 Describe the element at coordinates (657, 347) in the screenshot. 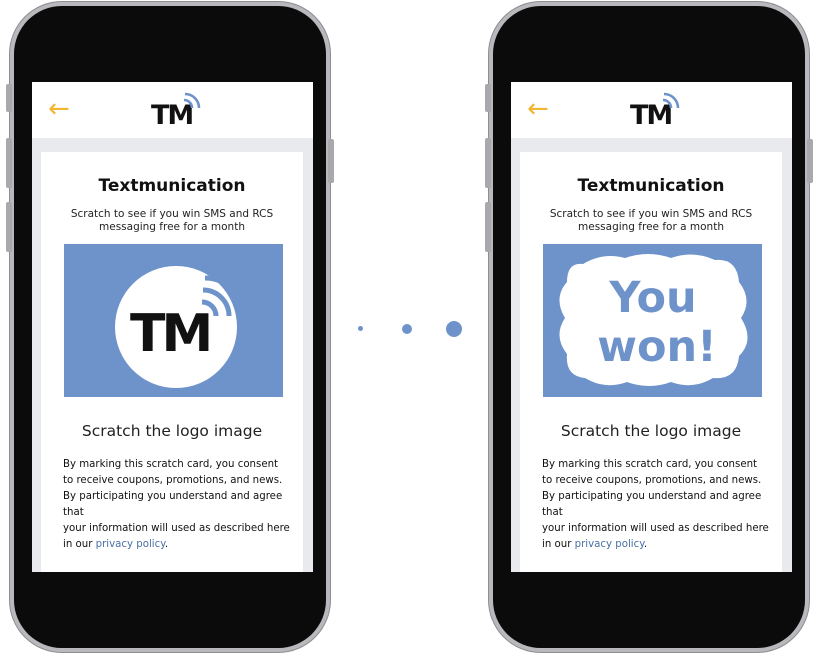

I see `prize-line-2: won!` at that location.